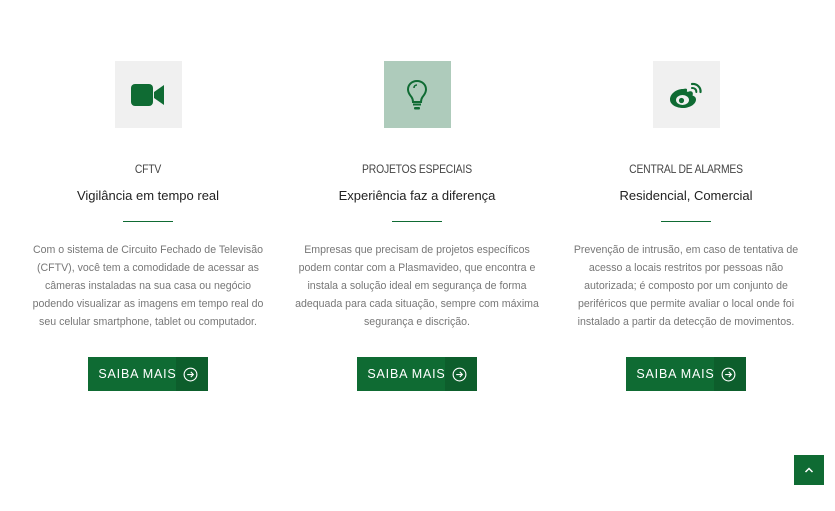  I want to click on video-camera-icon, so click(147, 94).